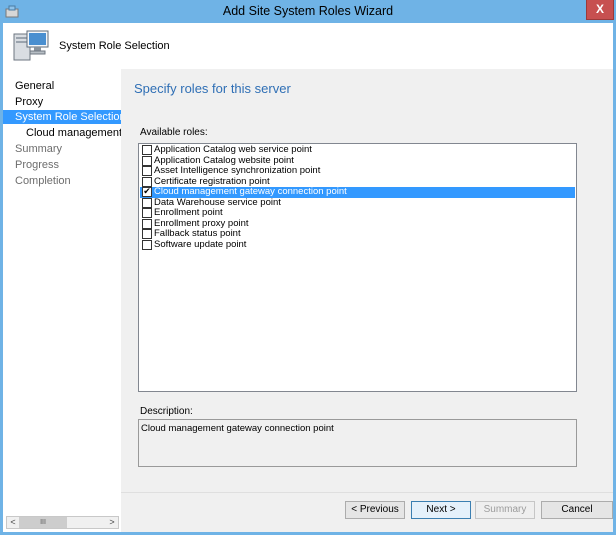  I want to click on nav-item-cloud-management-gateway: Cloud management gate, so click(62, 133).